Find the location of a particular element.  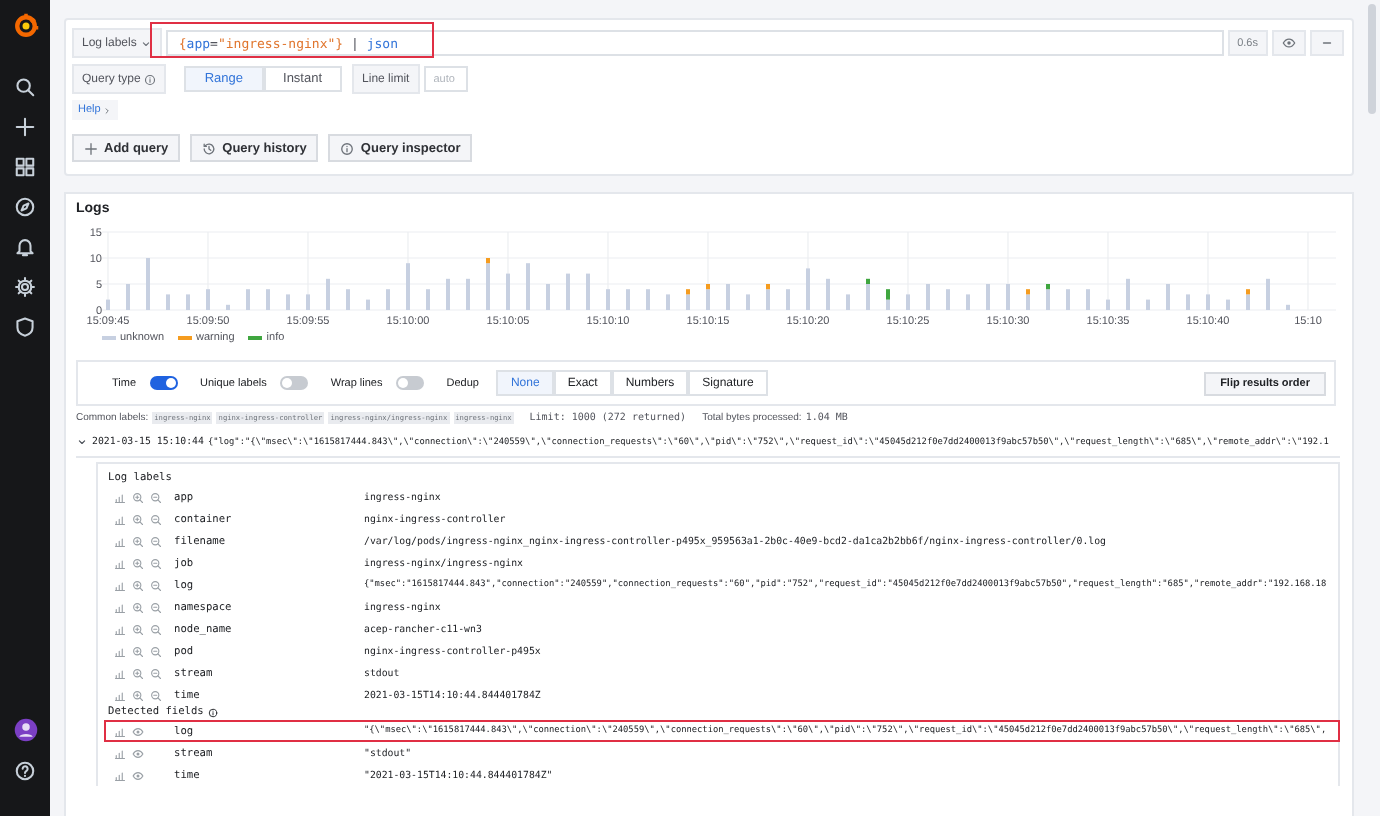

history-icon is located at coordinates (209, 148).